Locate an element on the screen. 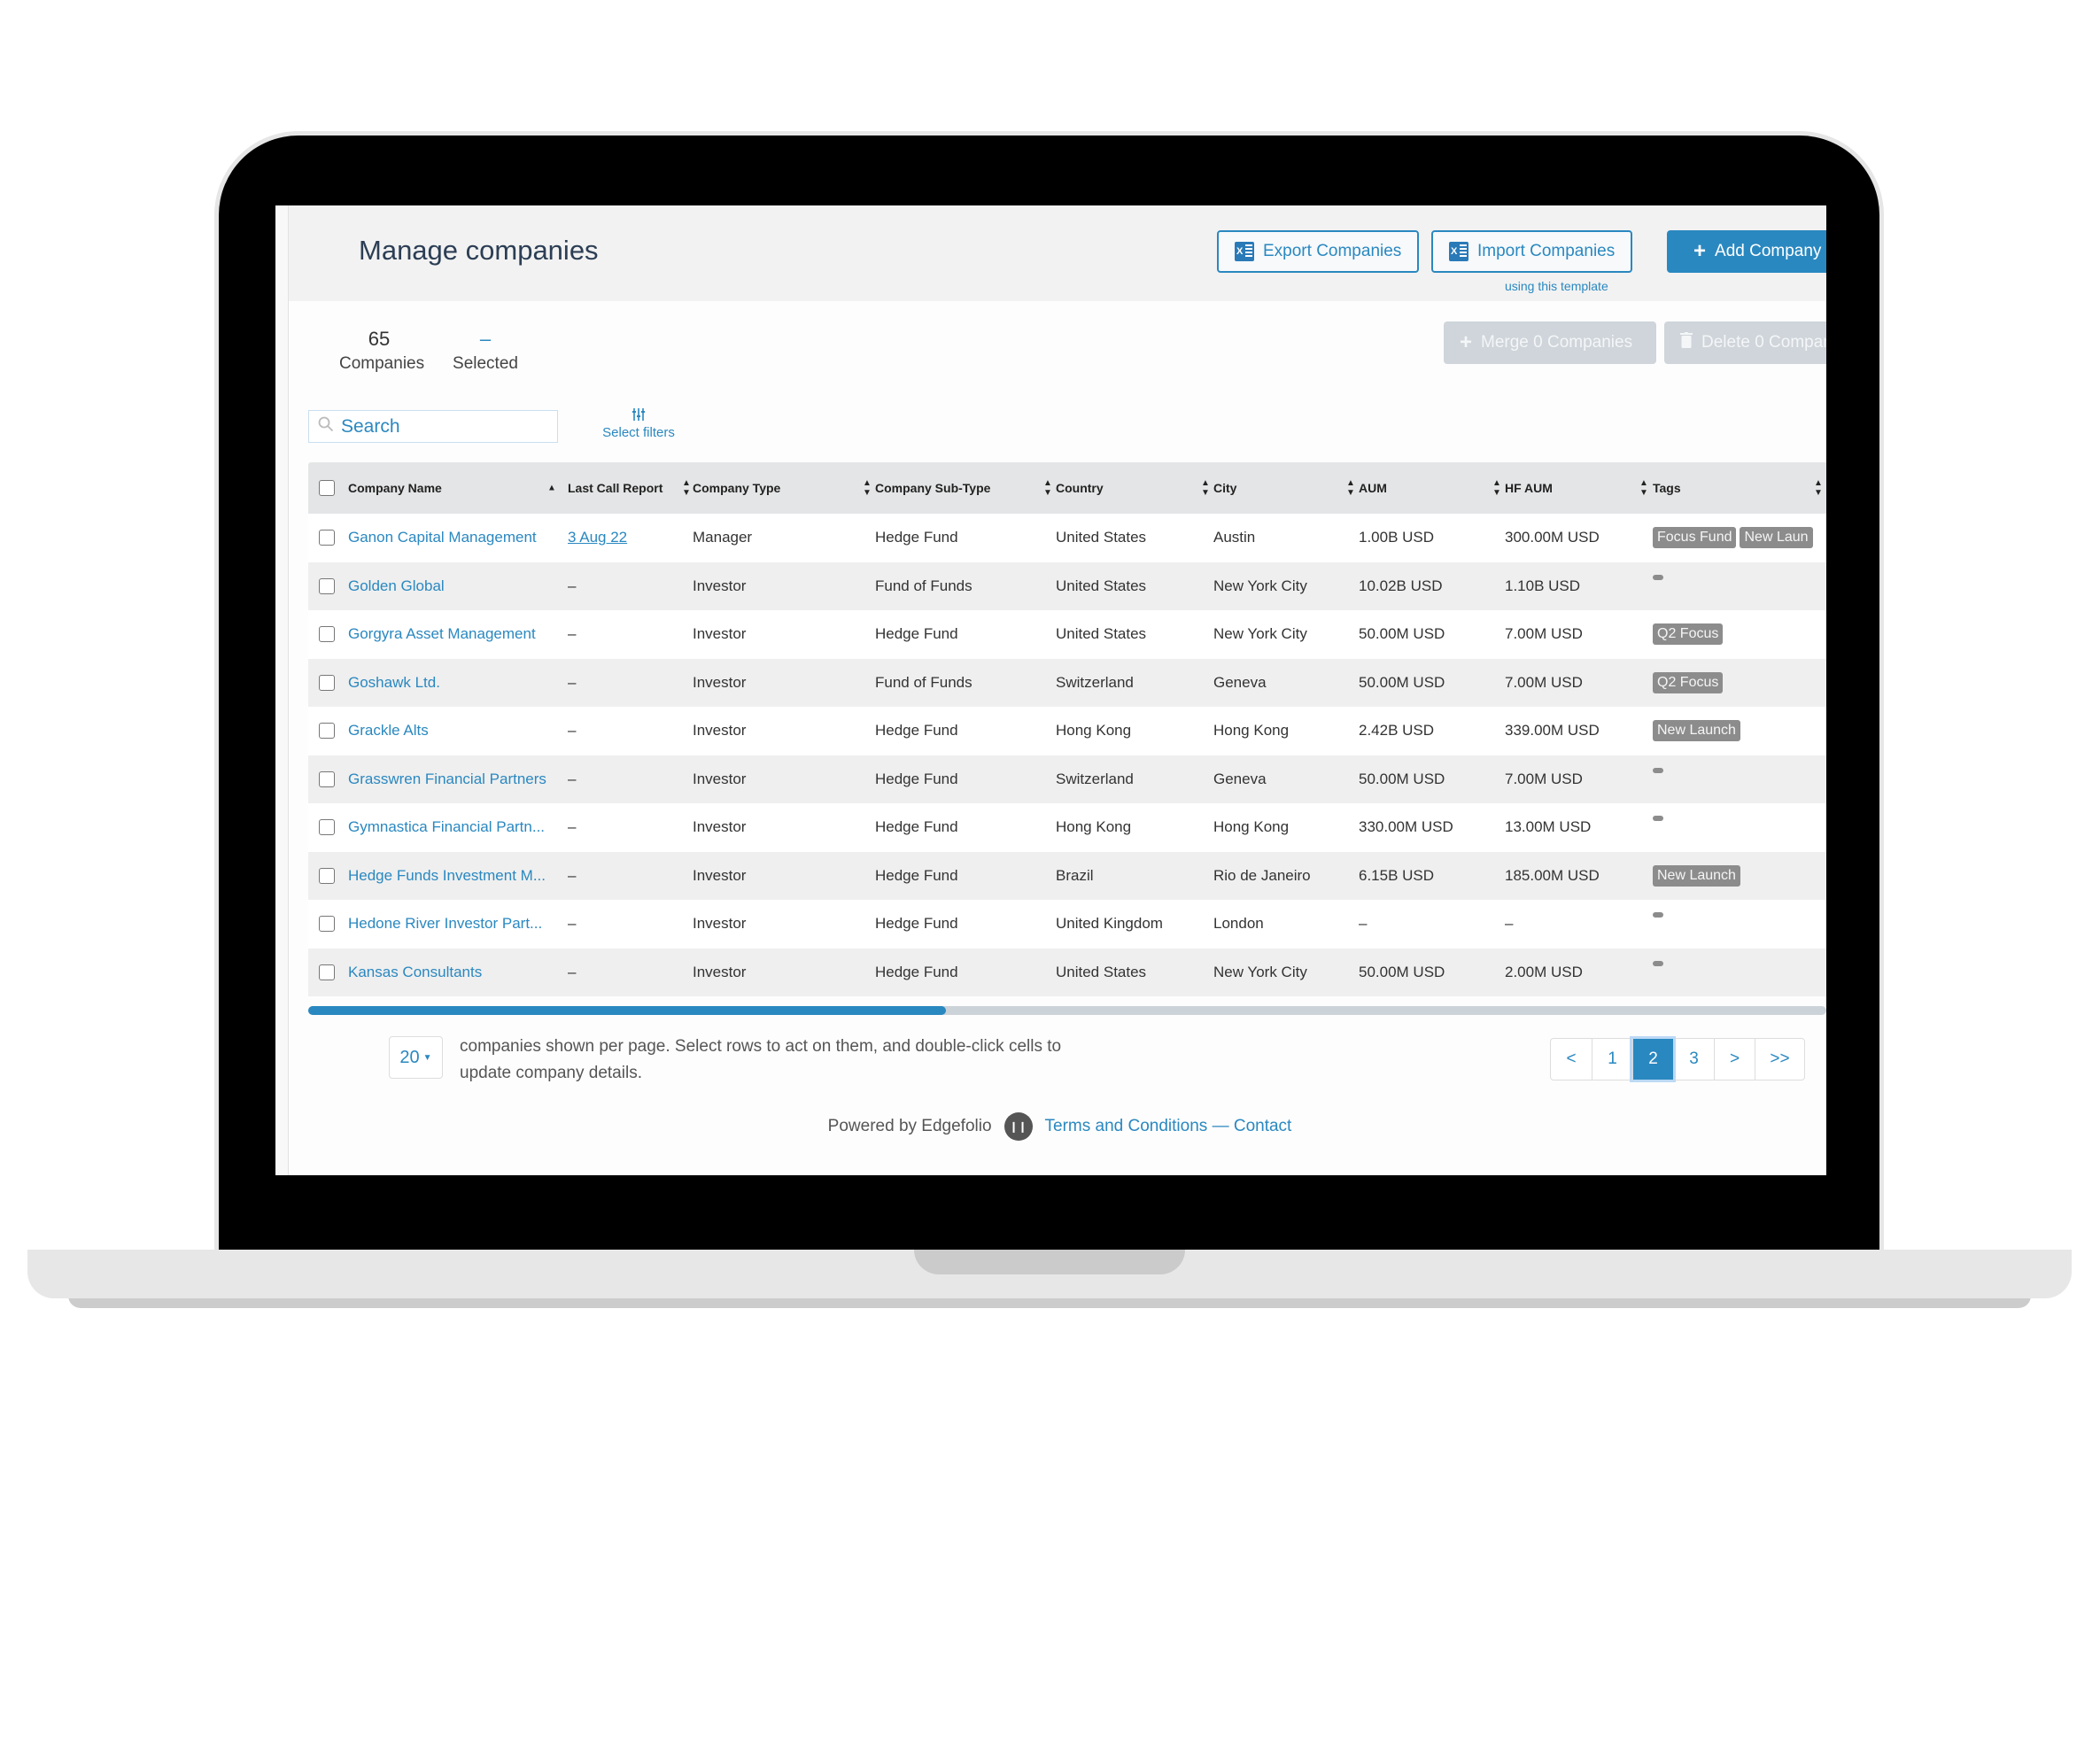 The height and width of the screenshot is (1758, 2100). import-companies-button: X Import Companies is located at coordinates (1532, 251).